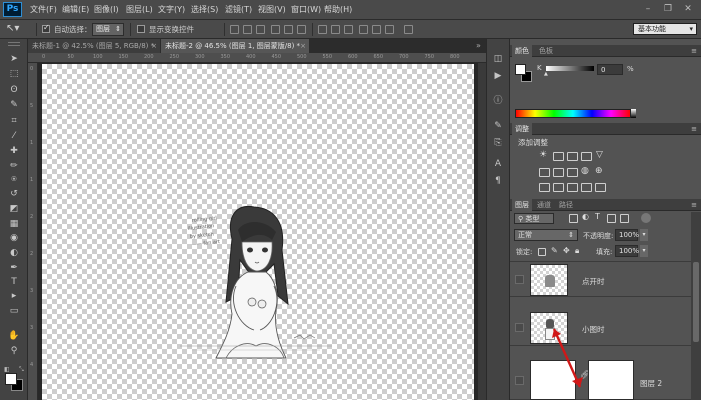 The width and height of the screenshot is (701, 400). What do you see at coordinates (363, 29) in the screenshot?
I see `distribute-left-icon` at bounding box center [363, 29].